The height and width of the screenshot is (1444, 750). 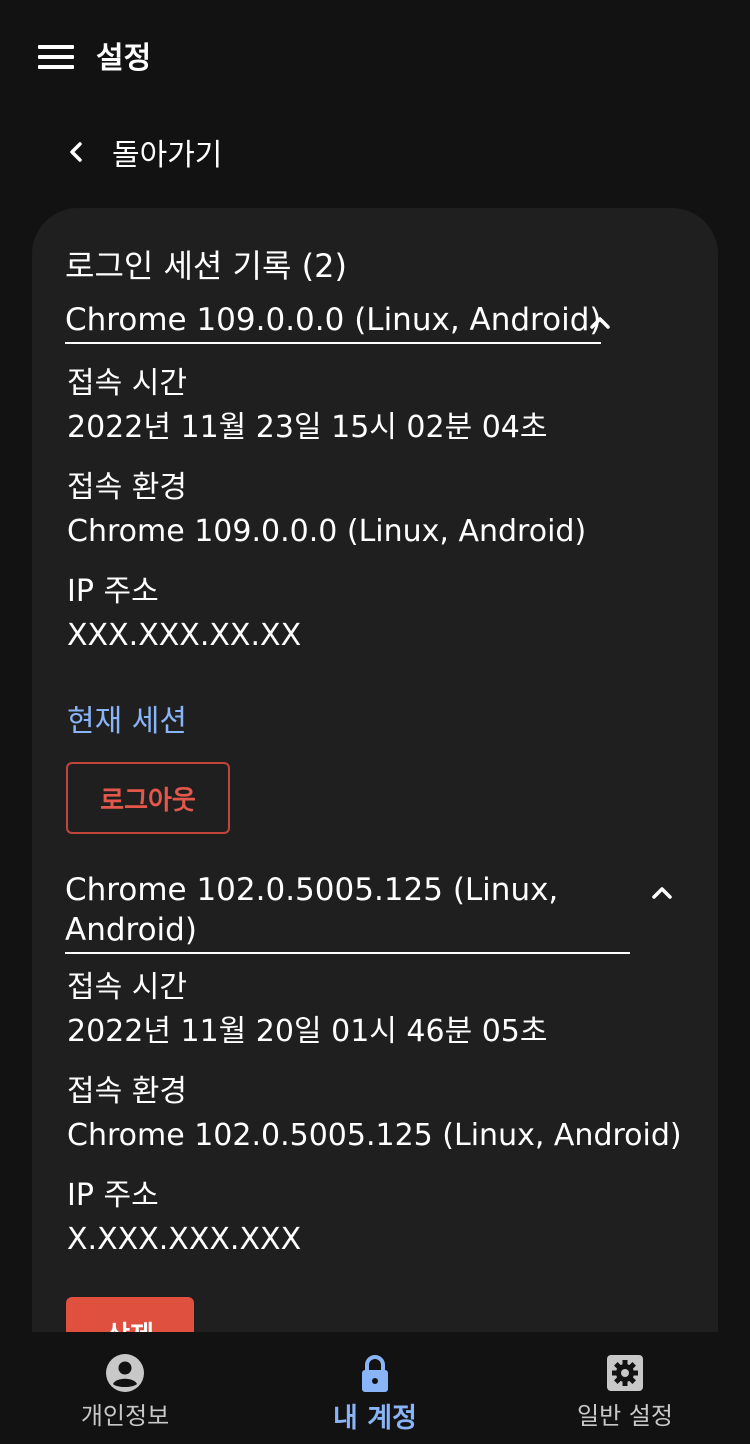 I want to click on session-item: Chrome 102.0.5005.125 (Linux, Android), so click(x=368, y=912).